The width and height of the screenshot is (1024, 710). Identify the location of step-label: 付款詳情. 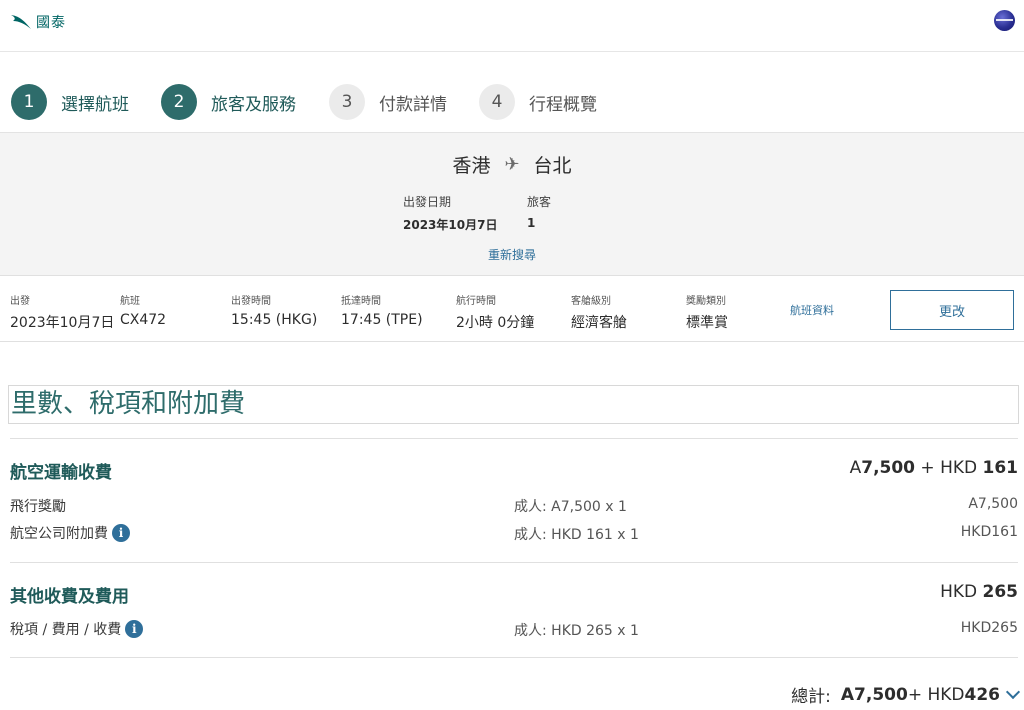
(413, 104).